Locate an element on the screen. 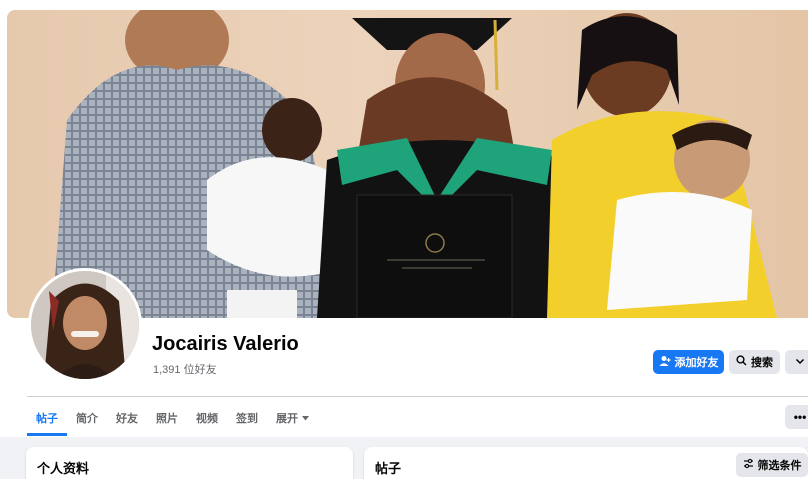 The height and width of the screenshot is (479, 808). tab-posts: 帖子 is located at coordinates (47, 418).